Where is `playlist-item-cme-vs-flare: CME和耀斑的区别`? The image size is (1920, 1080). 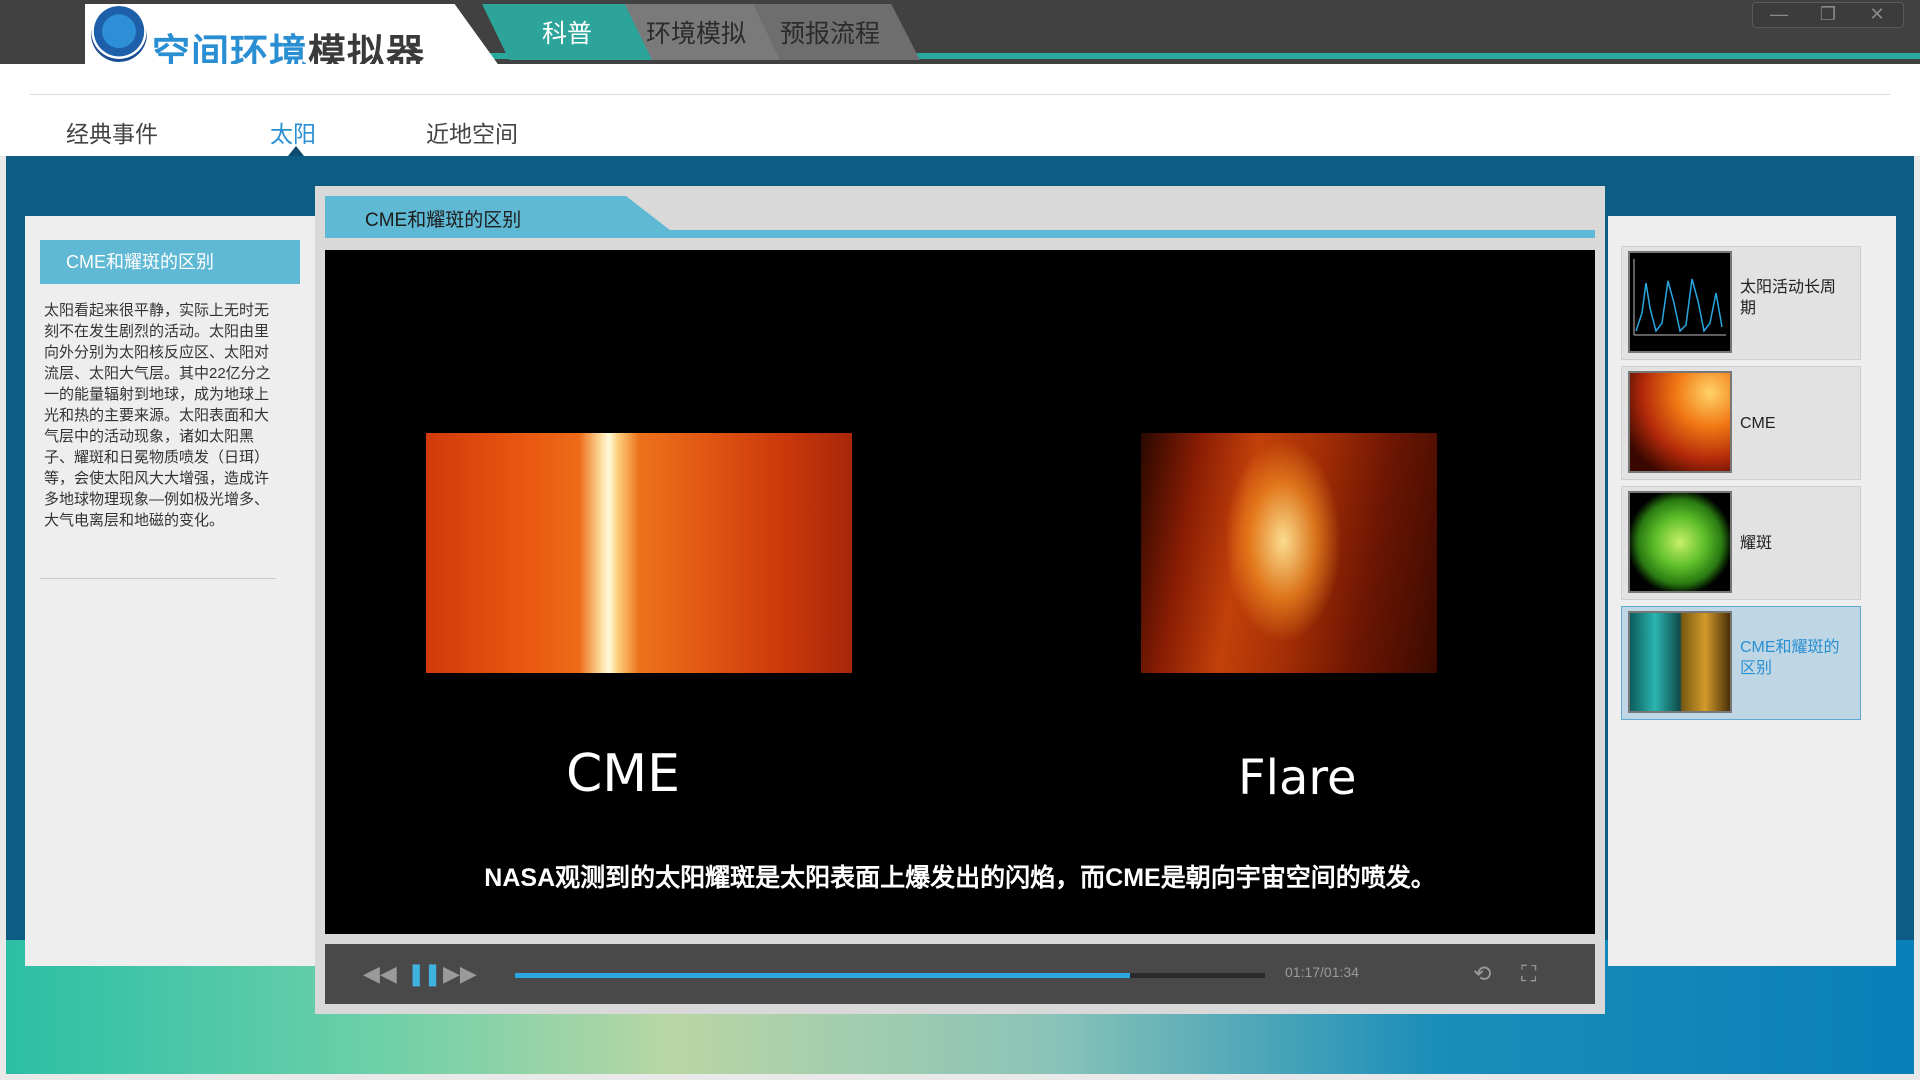 playlist-item-cme-vs-flare: CME和耀斑的区别 is located at coordinates (1741, 663).